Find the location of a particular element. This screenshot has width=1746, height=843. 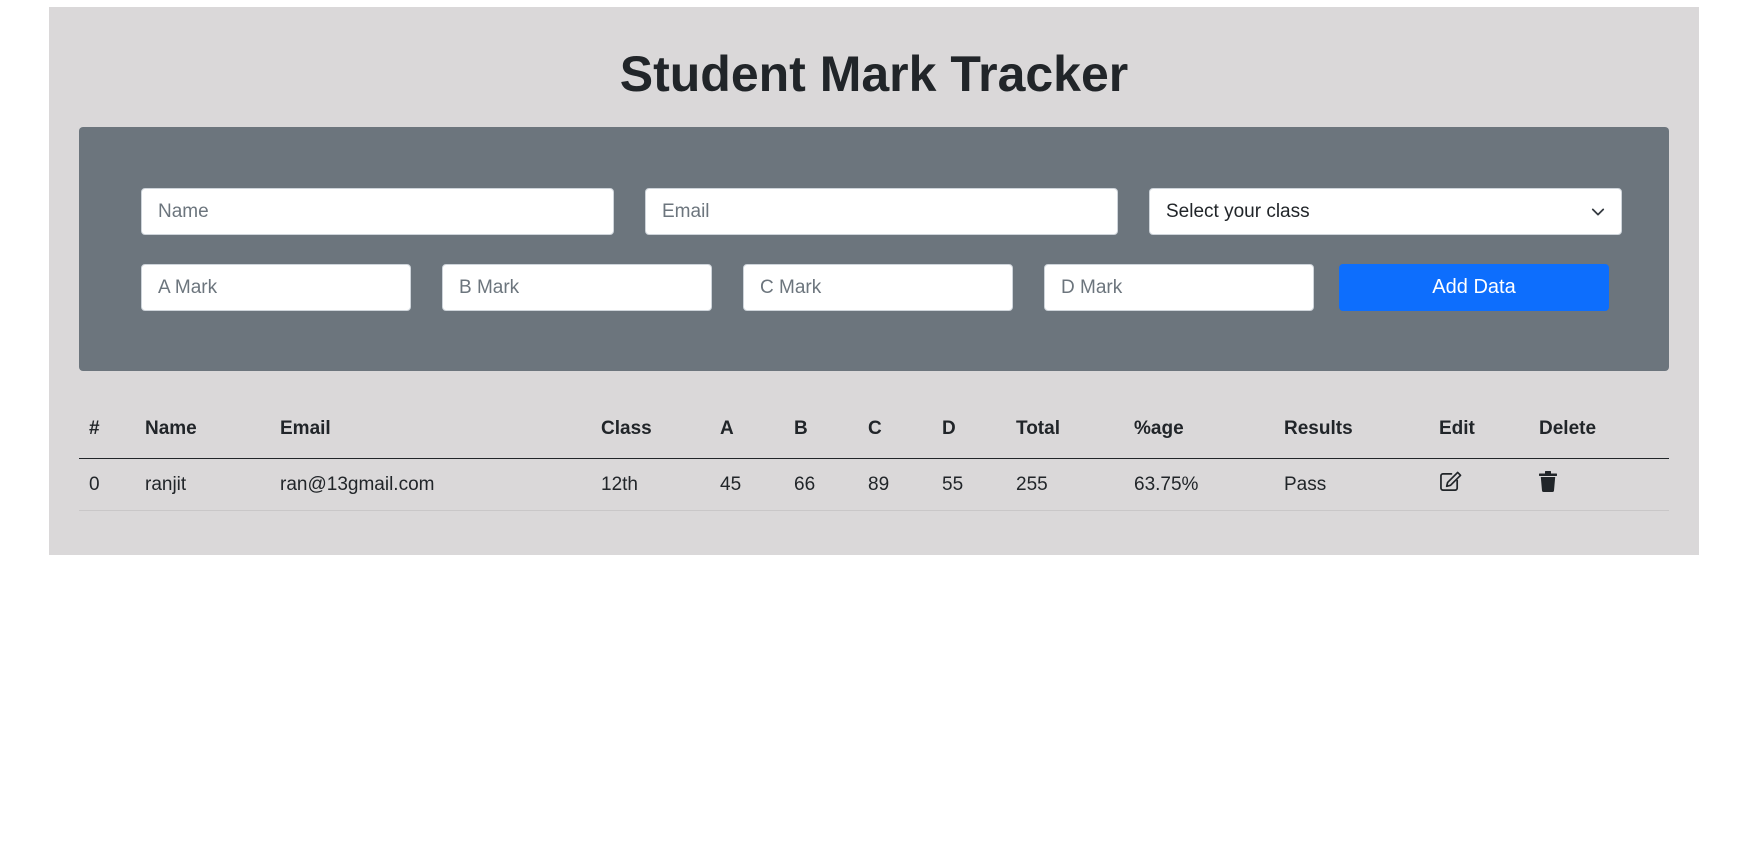

a-mark-input is located at coordinates (276, 287).